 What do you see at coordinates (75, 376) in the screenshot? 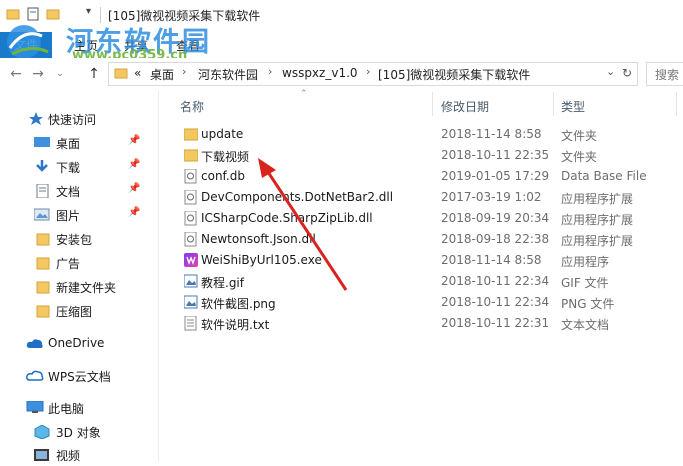
I see `nav-item-wps-cloud: WPS云文档` at bounding box center [75, 376].